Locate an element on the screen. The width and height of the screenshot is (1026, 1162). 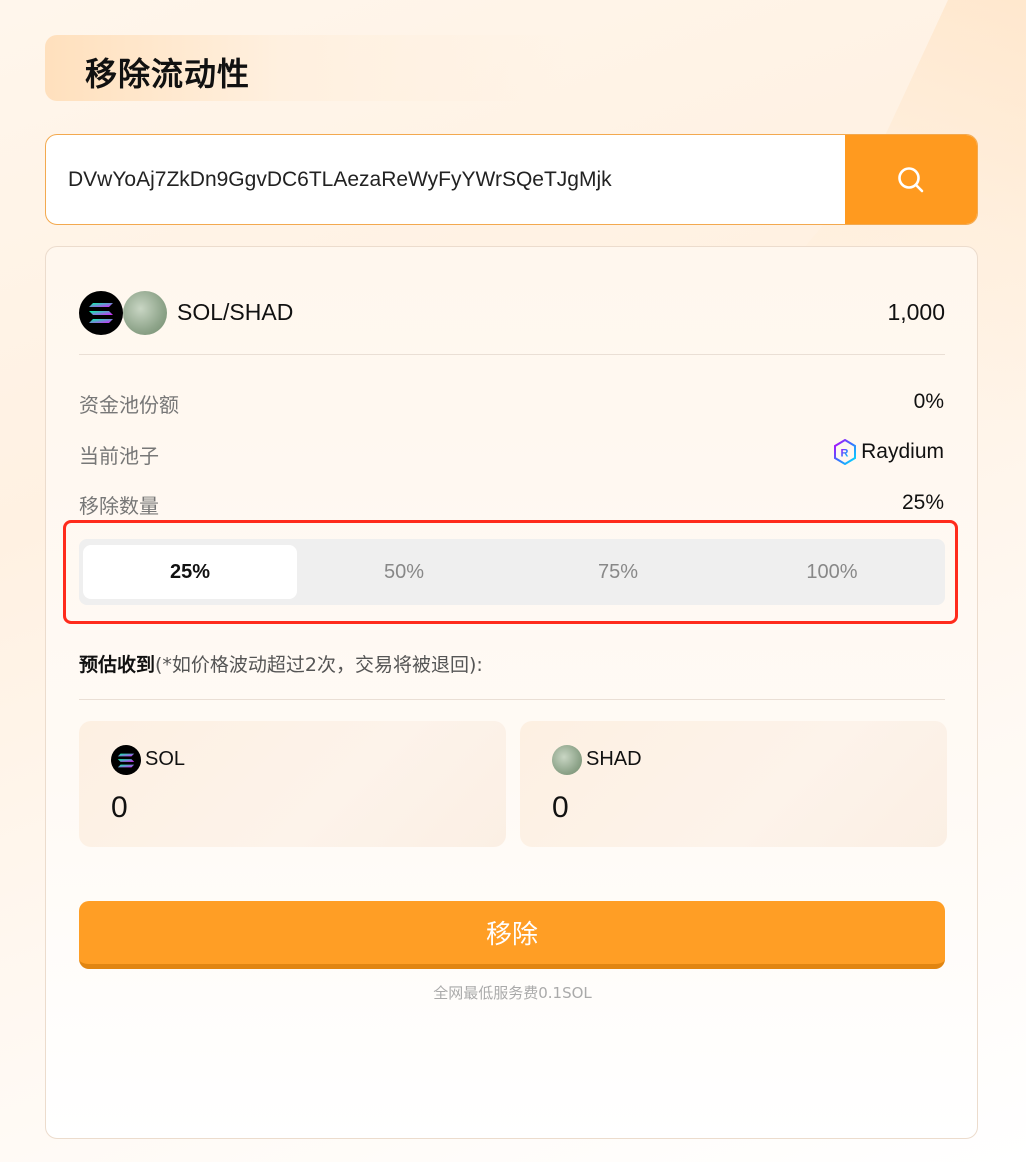
token-symbol: SOL is located at coordinates (165, 759).